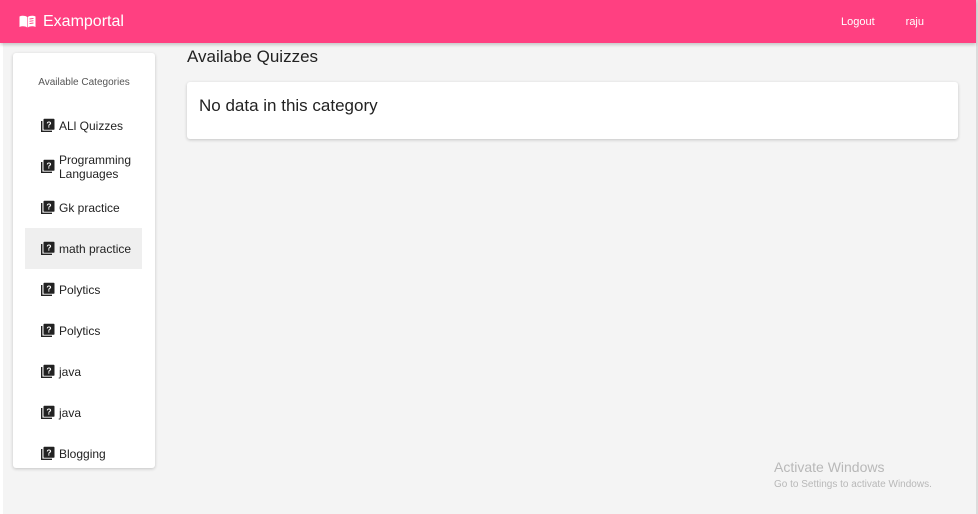 The width and height of the screenshot is (978, 514). I want to click on category-item: ? Gk practice, so click(83, 207).